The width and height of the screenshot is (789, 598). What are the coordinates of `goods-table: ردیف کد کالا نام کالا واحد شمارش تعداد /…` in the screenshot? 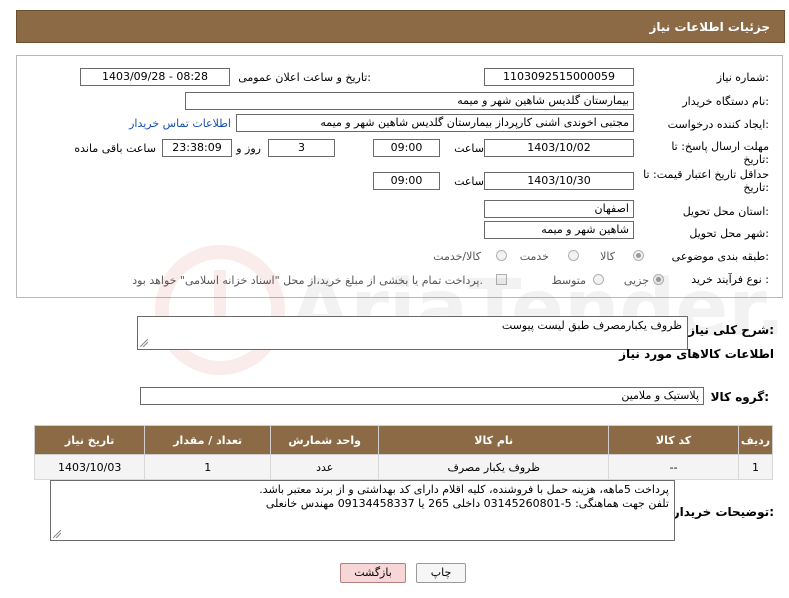 It's located at (403, 452).